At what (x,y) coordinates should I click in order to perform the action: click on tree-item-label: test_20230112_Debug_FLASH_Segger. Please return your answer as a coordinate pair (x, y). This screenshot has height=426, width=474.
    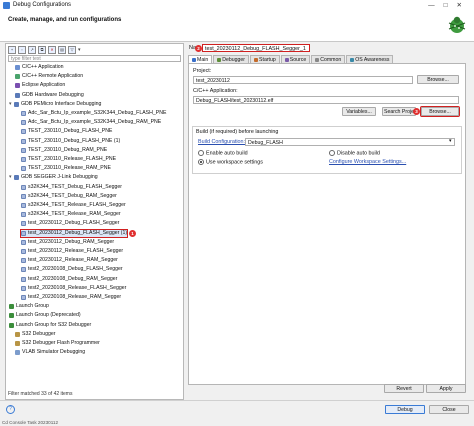
    Looking at the image, I should click on (74, 223).